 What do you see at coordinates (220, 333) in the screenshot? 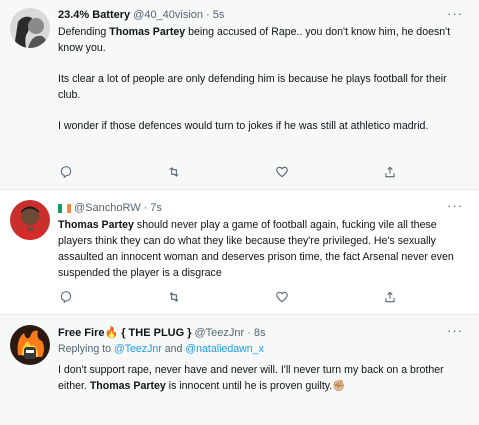
I see `user-handle: @TeezJnr` at bounding box center [220, 333].